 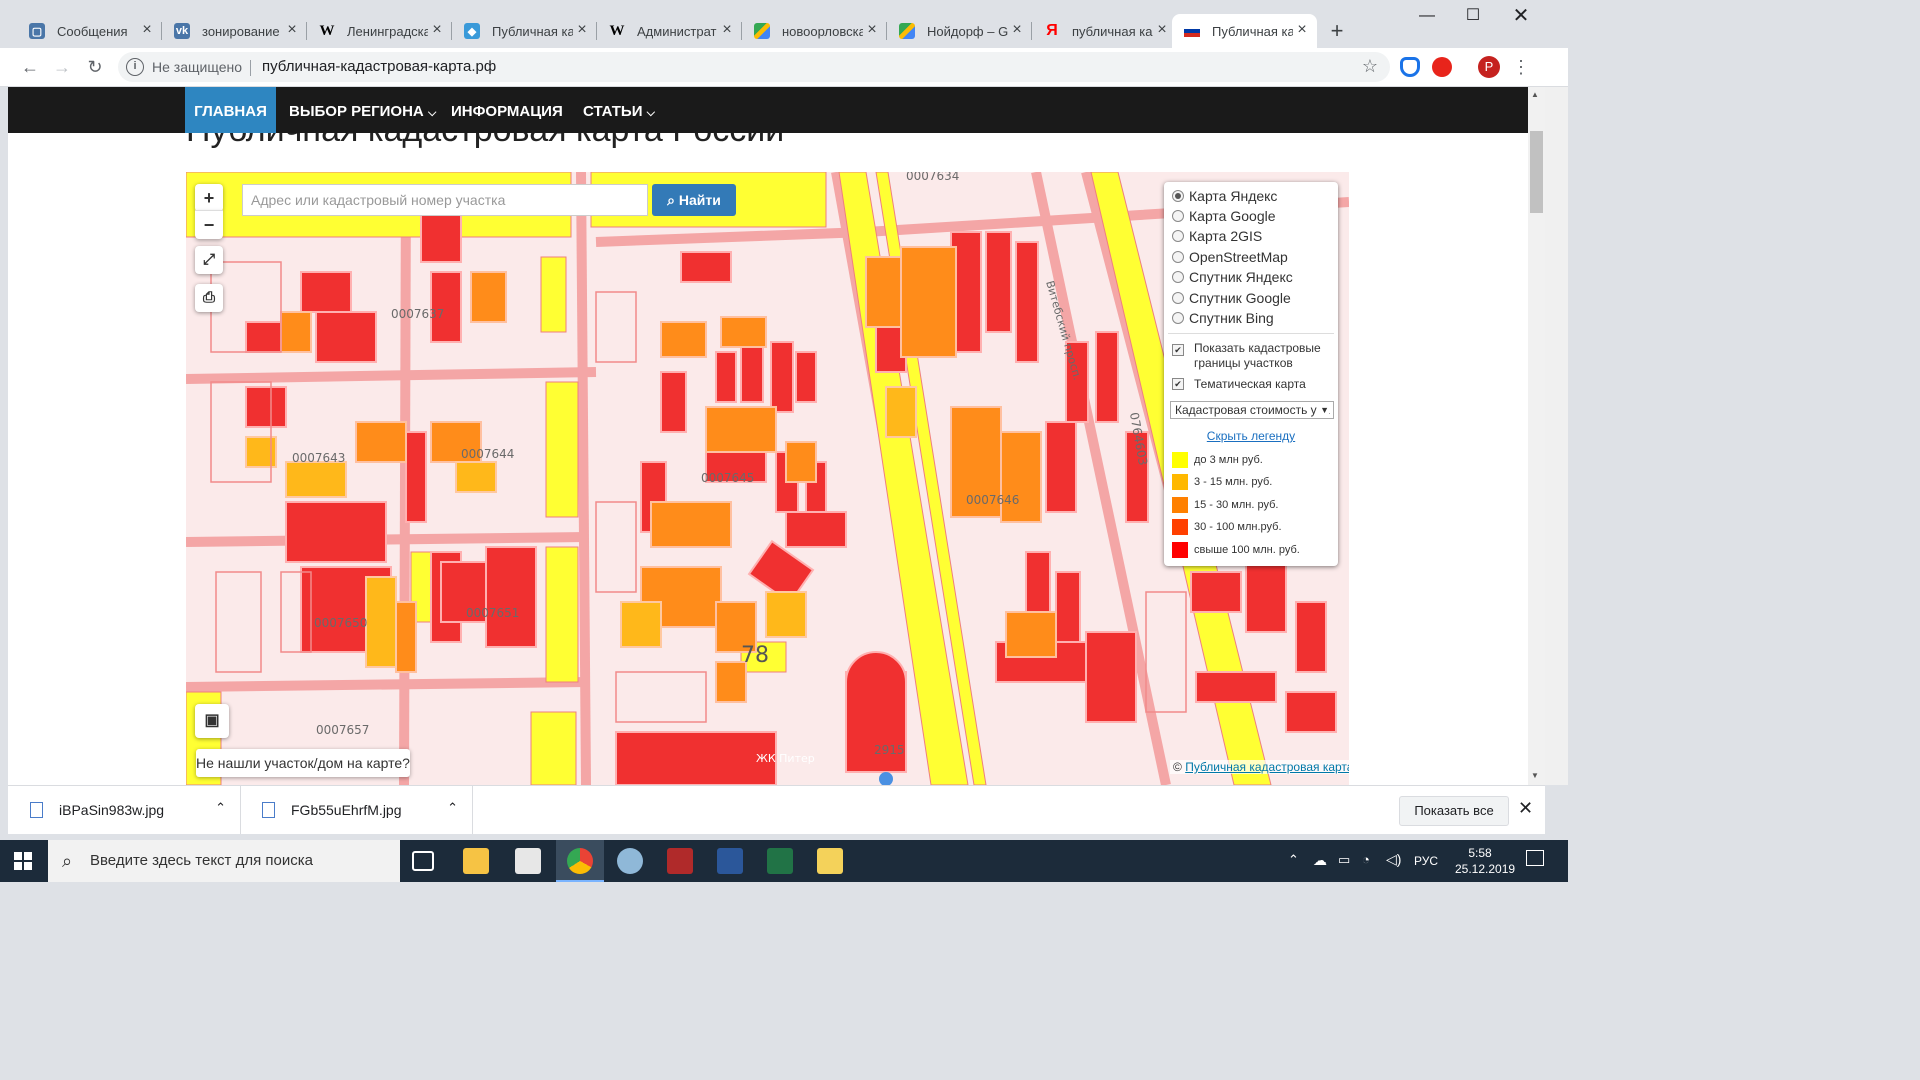 I want to click on battery-icon: ▭, so click(x=1344, y=860).